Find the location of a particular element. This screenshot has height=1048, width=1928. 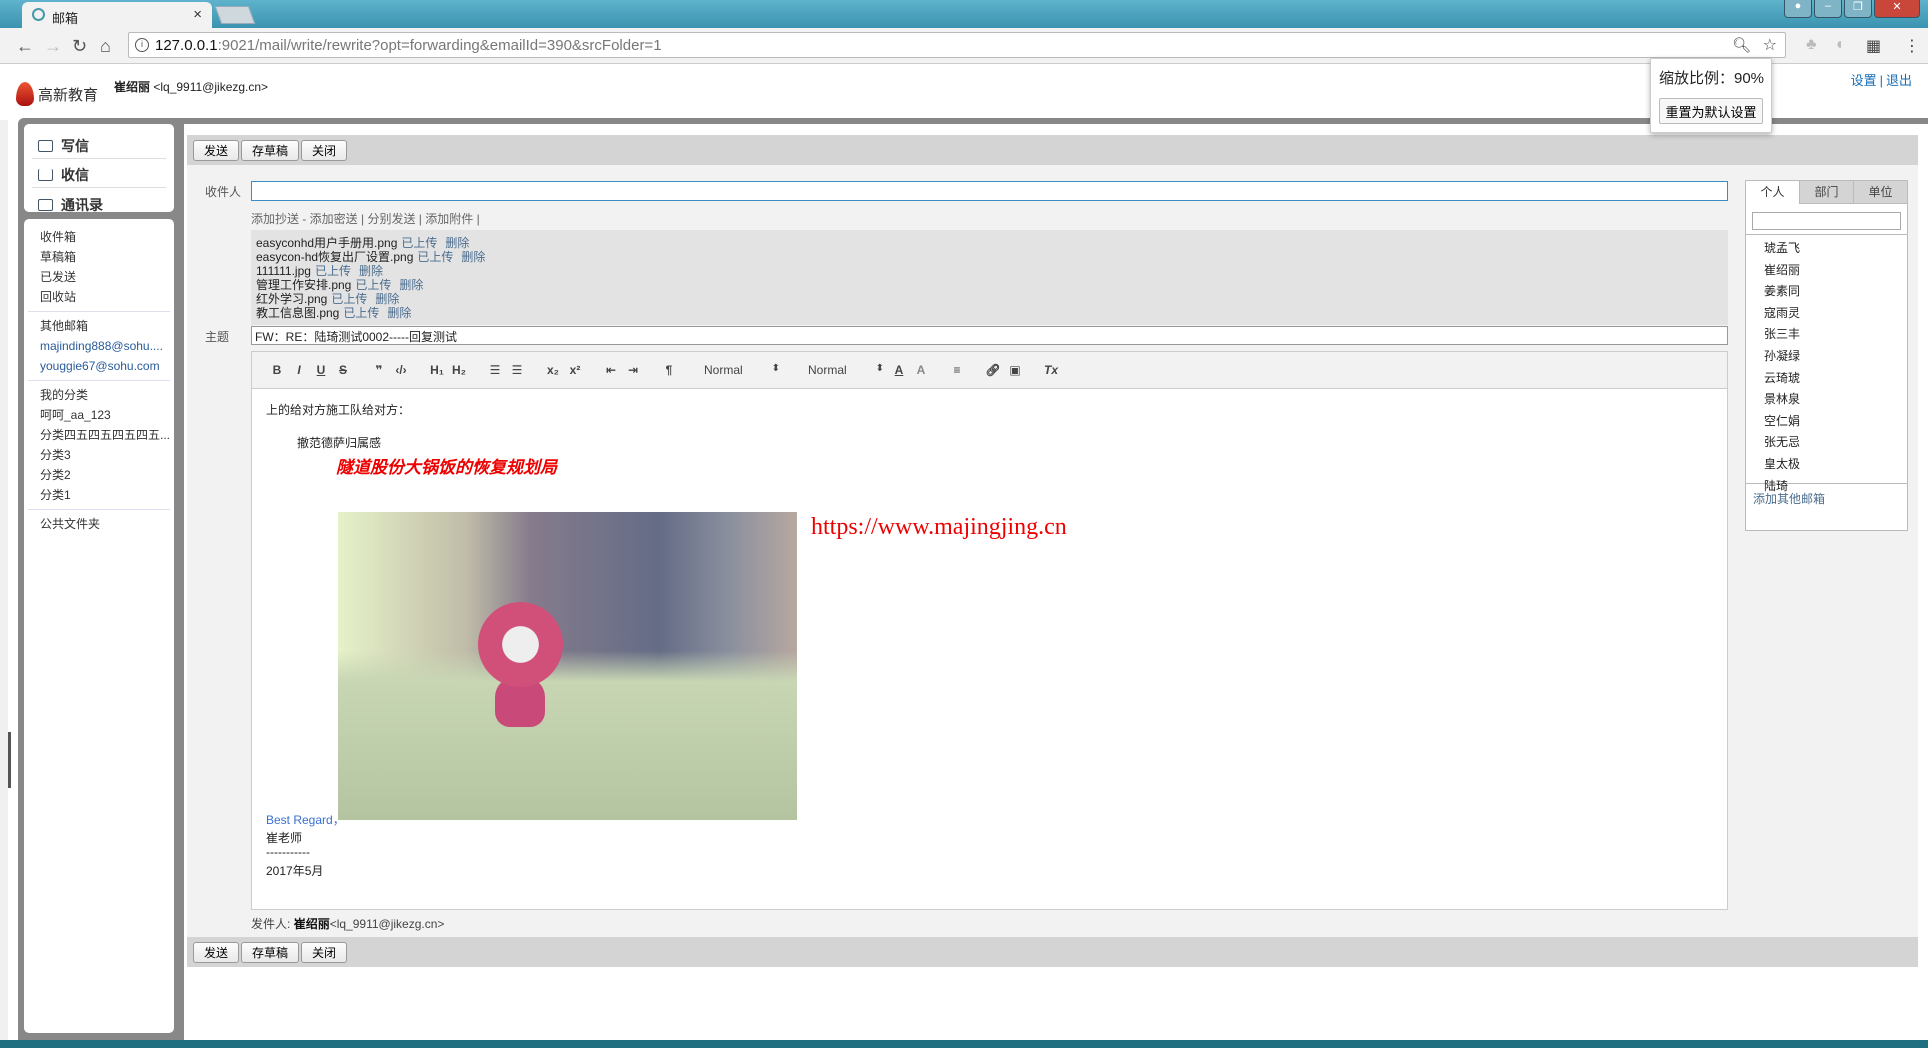

user-email: <lq_9911@jikezg.cn> is located at coordinates (211, 87).